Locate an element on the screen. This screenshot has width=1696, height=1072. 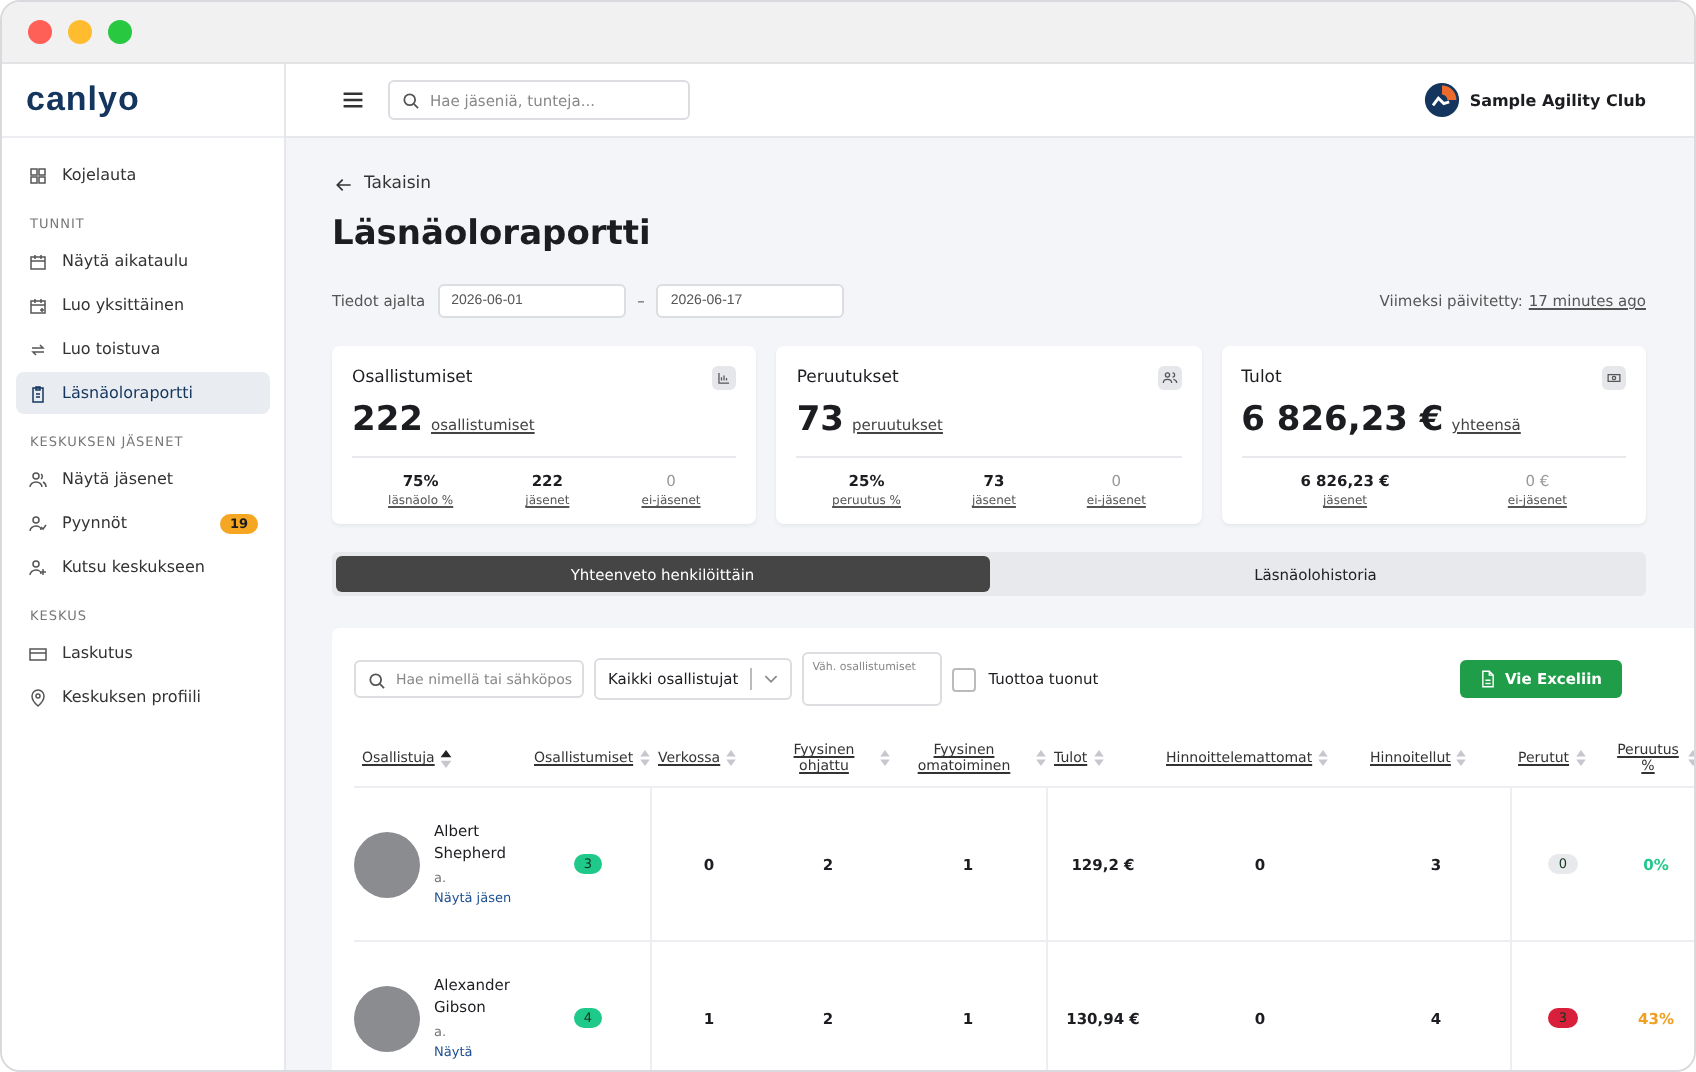
sidebar-item: Luo toistuva is located at coordinates (143, 349).